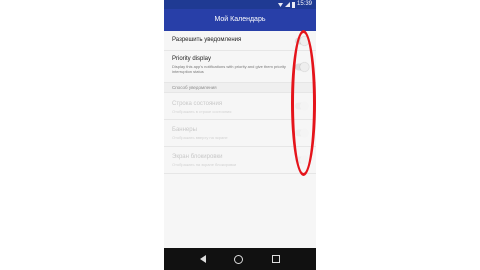 Image resolution: width=480 pixels, height=270 pixels. I want to click on setting-title: Экран блокировки, so click(197, 157).